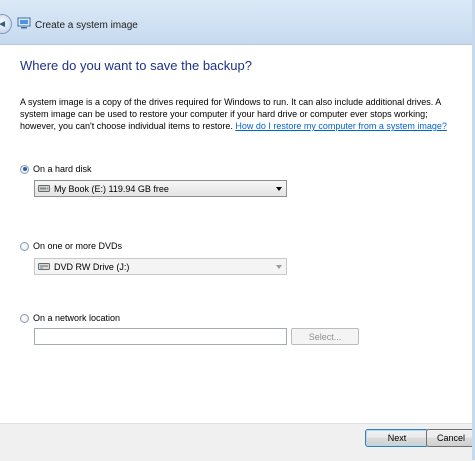 This screenshot has height=461, width=475. What do you see at coordinates (76, 318) in the screenshot?
I see `network-label: On a network location` at bounding box center [76, 318].